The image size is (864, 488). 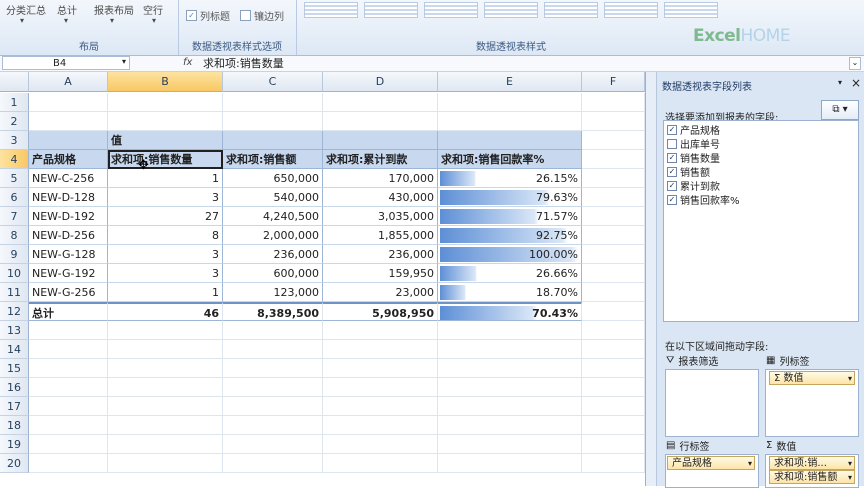 What do you see at coordinates (165, 159) in the screenshot?
I see `pivot-column-header: 求和项:销售数量` at bounding box center [165, 159].